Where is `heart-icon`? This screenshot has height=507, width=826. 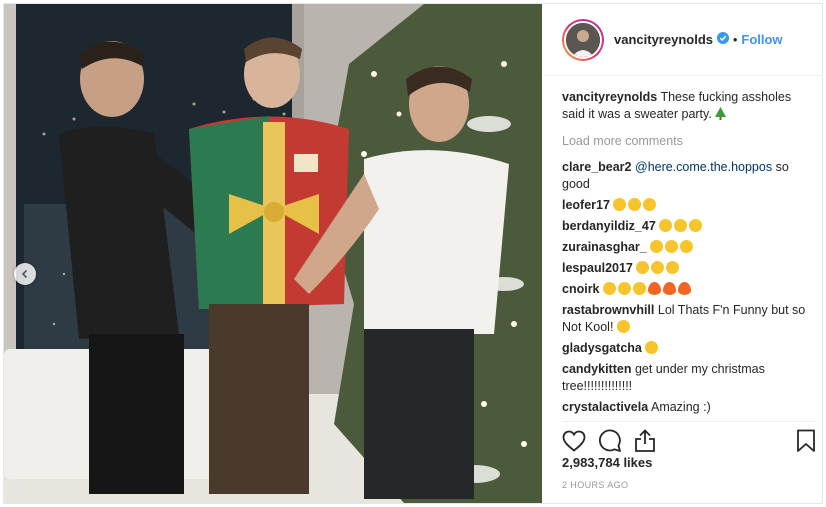 heart-icon is located at coordinates (574, 442).